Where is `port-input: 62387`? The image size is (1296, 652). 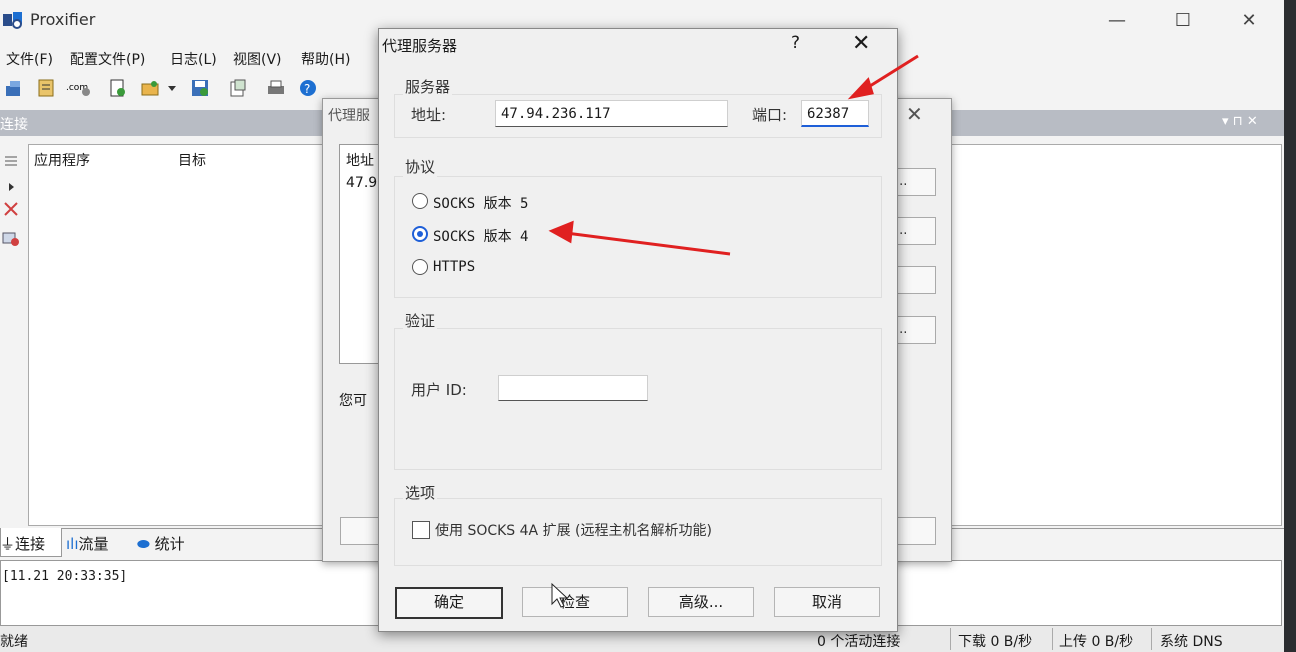
port-input: 62387 is located at coordinates (835, 113).